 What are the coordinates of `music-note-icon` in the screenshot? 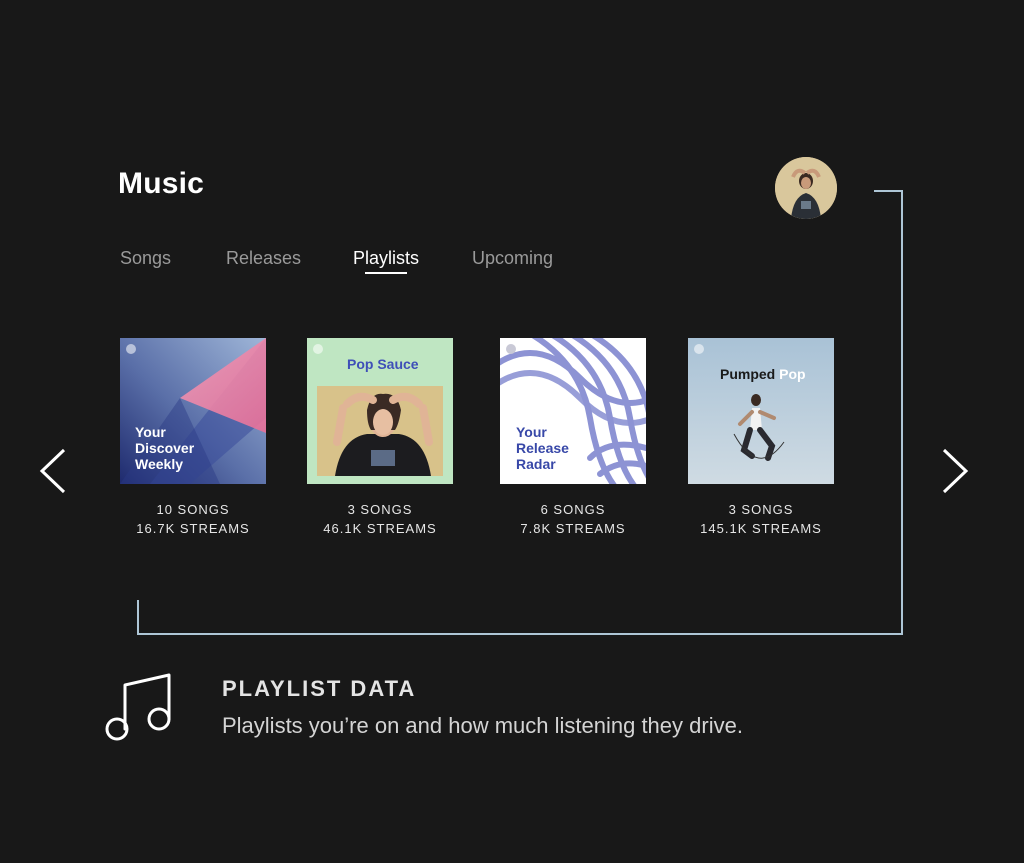 It's located at (138, 707).